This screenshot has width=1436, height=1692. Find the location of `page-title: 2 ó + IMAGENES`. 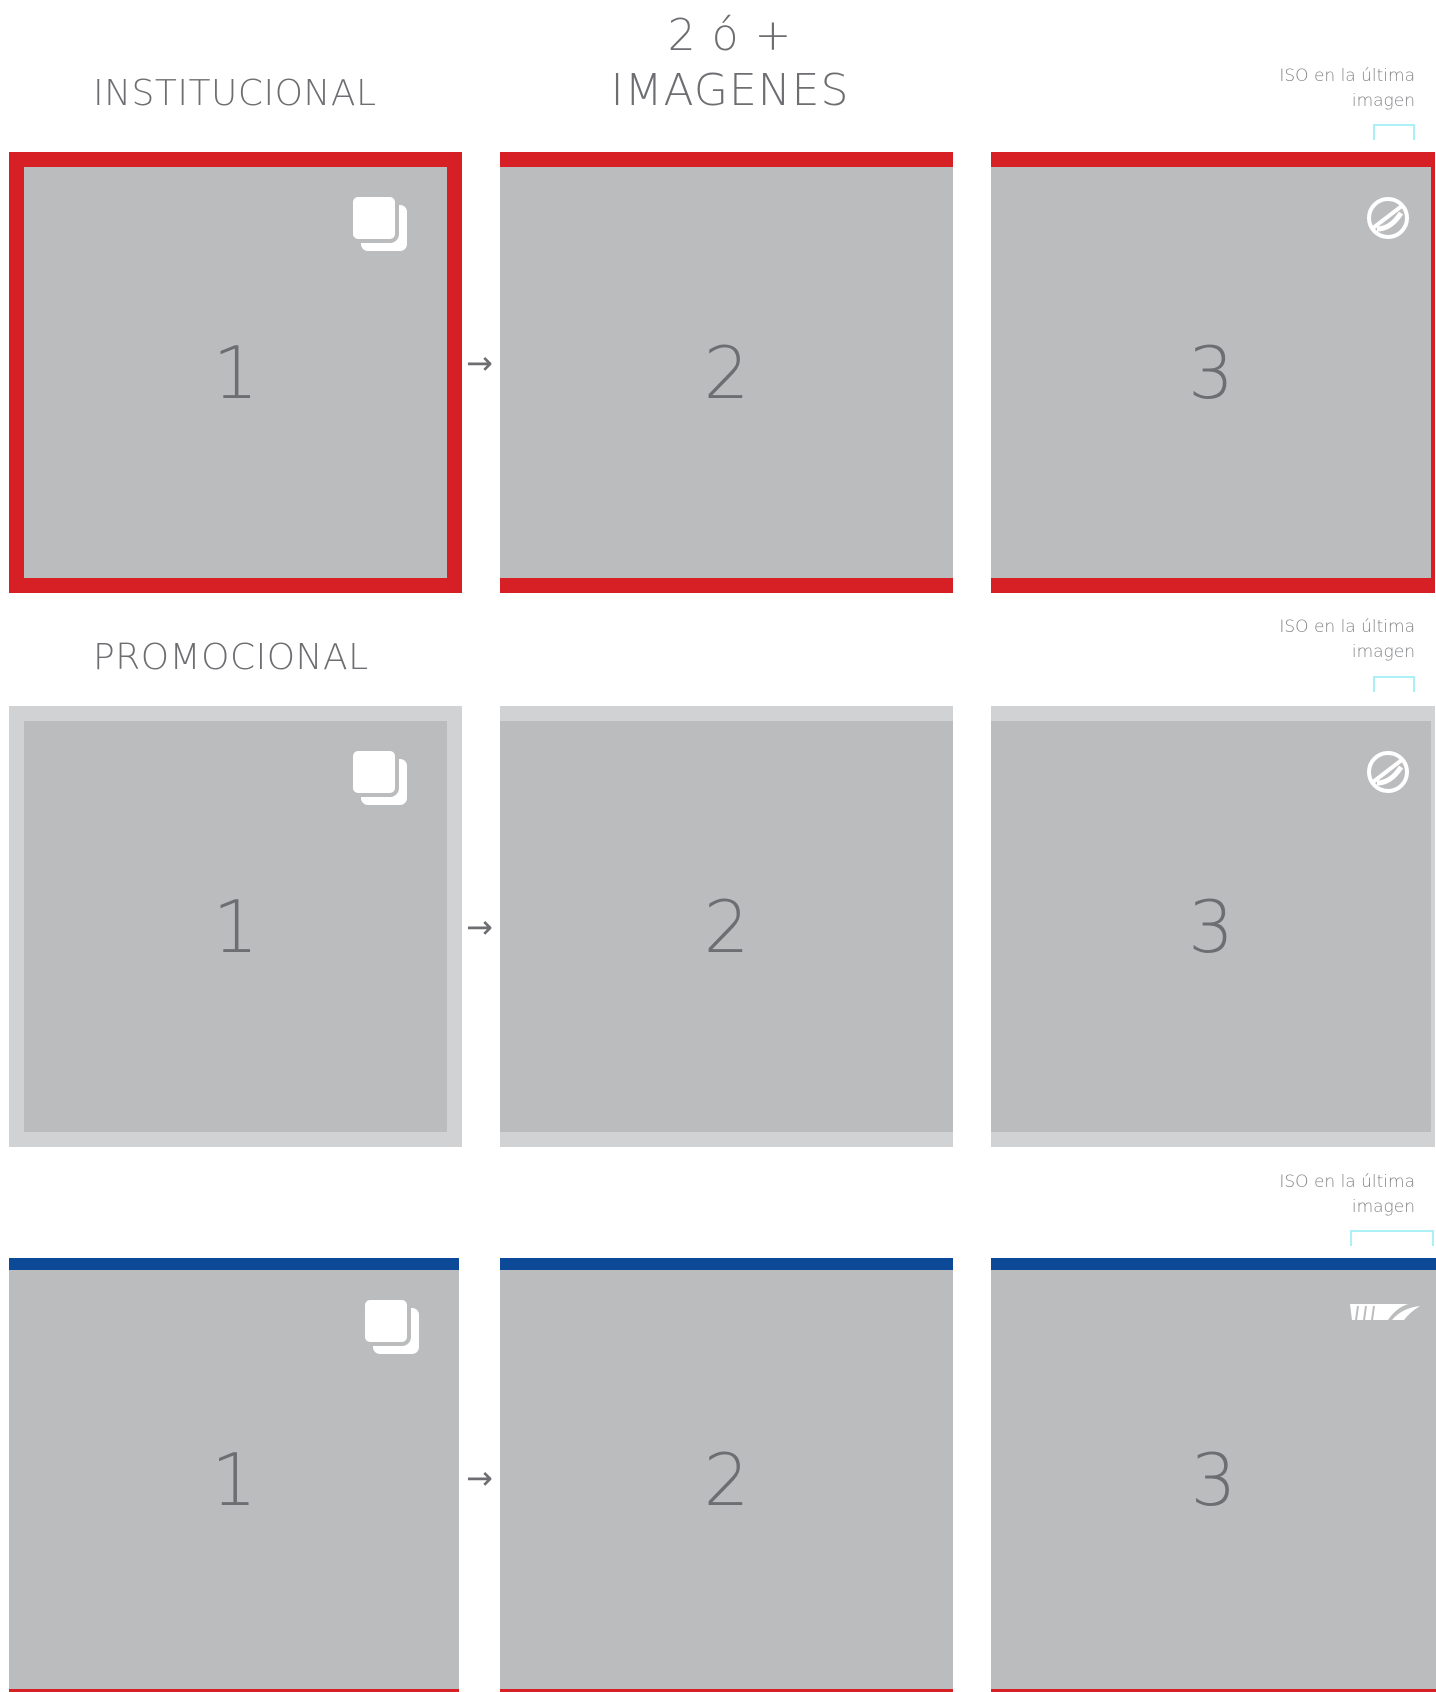

page-title: 2 ó + IMAGENES is located at coordinates (730, 63).